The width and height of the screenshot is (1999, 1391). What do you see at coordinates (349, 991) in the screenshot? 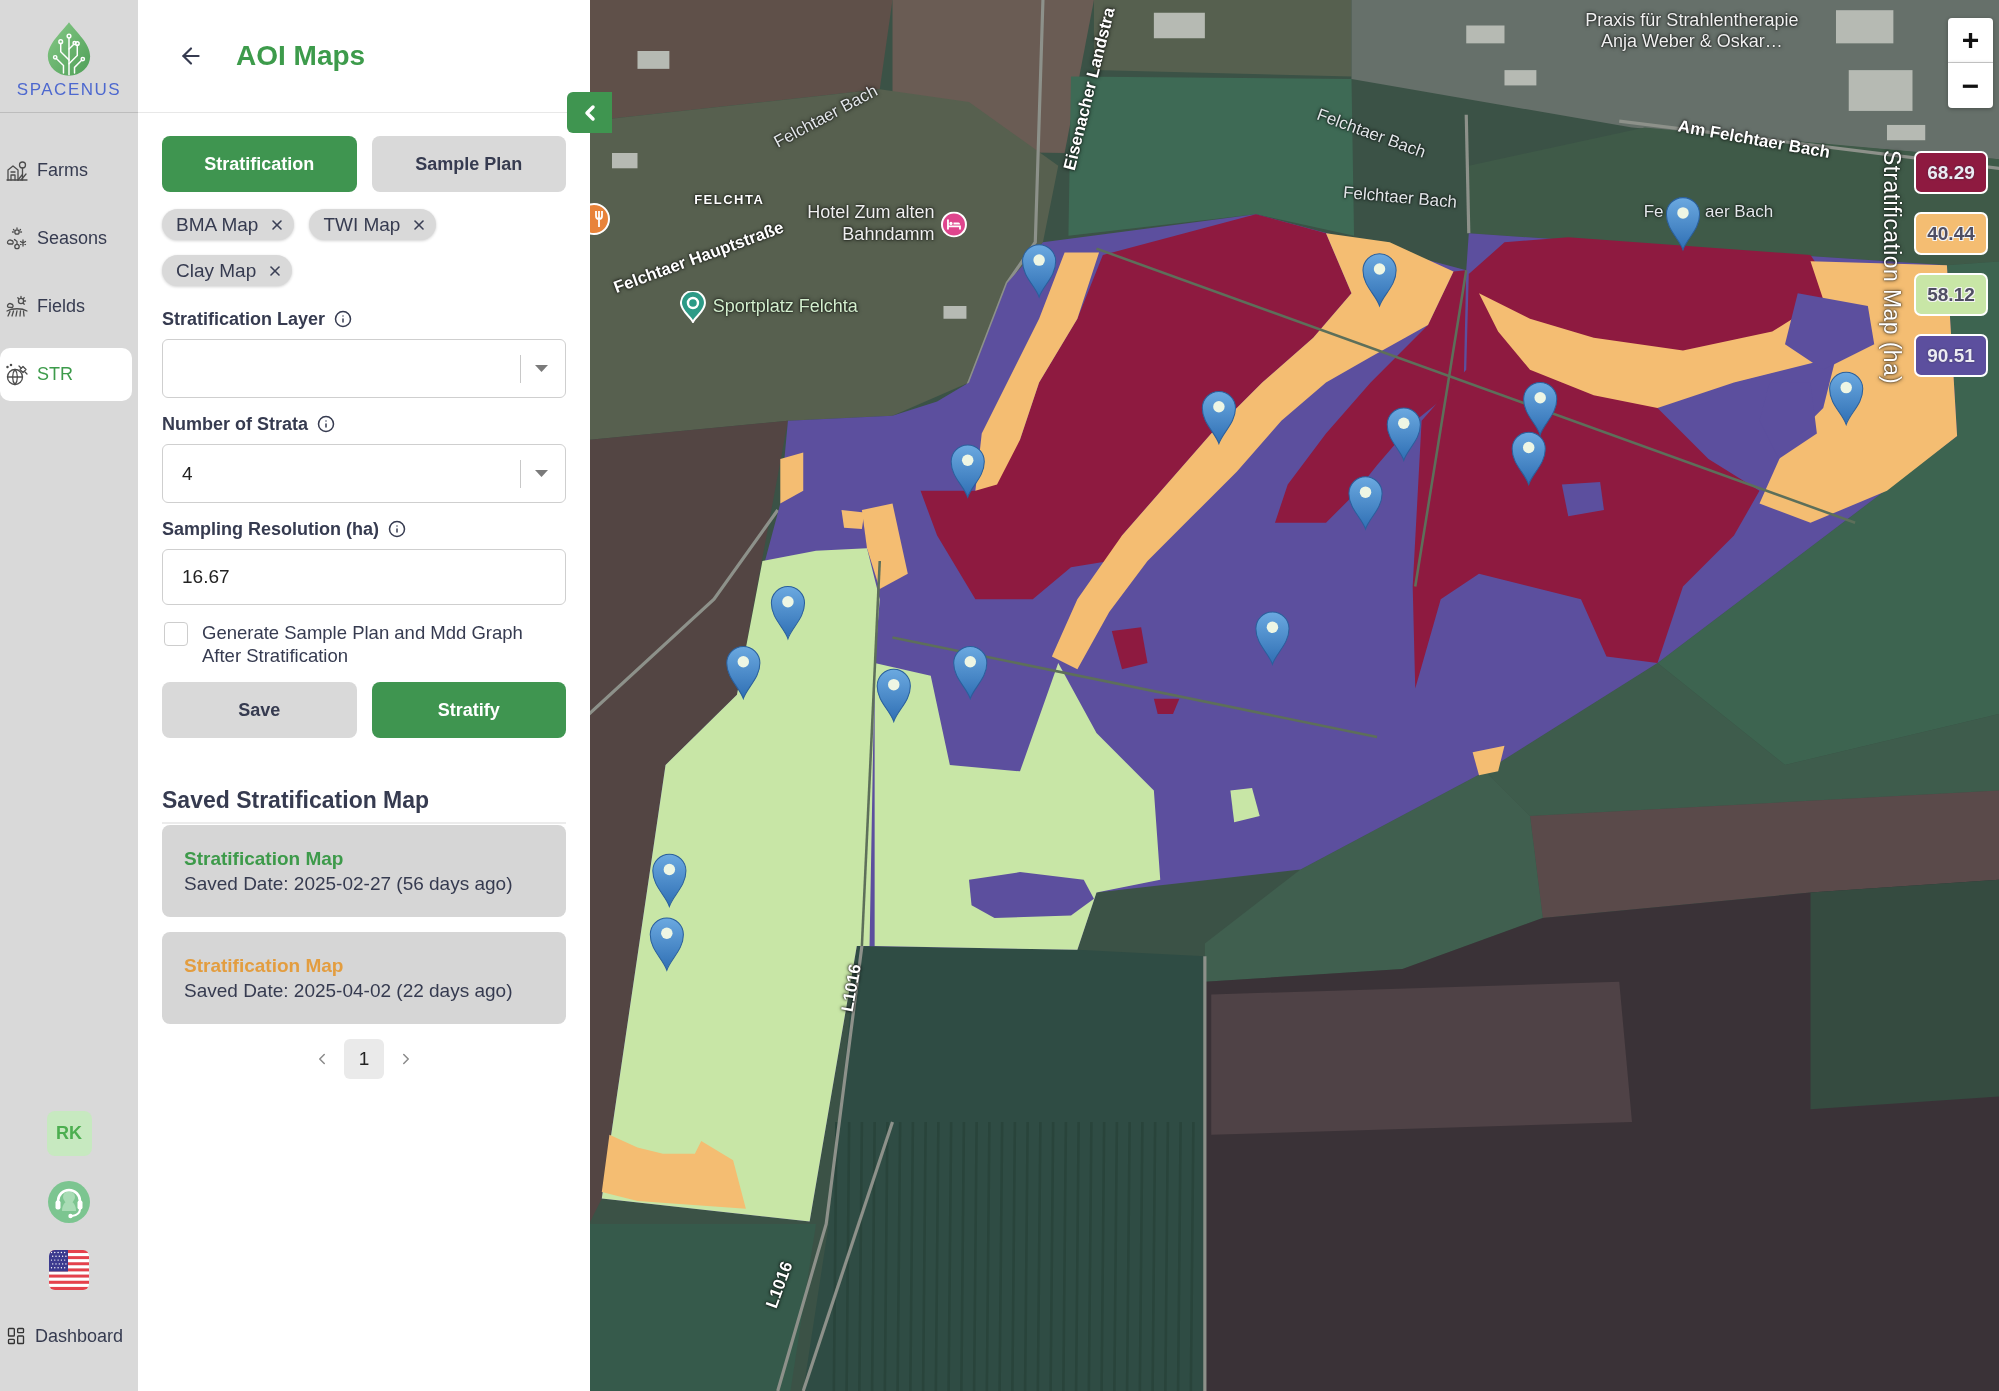
I see `saved-date: Saved Date: 2025-04-02 (22 days ago)` at bounding box center [349, 991].